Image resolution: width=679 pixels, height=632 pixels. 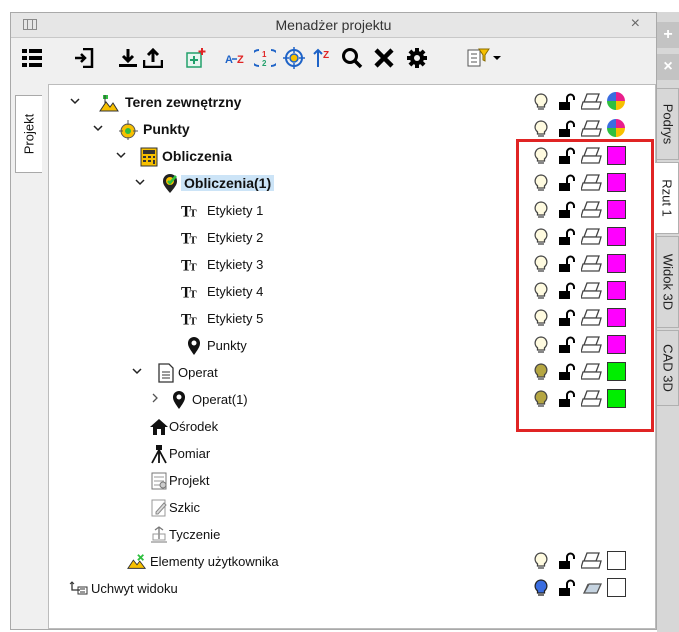 I want to click on tab-label: CAD 3D, so click(x=667, y=368).